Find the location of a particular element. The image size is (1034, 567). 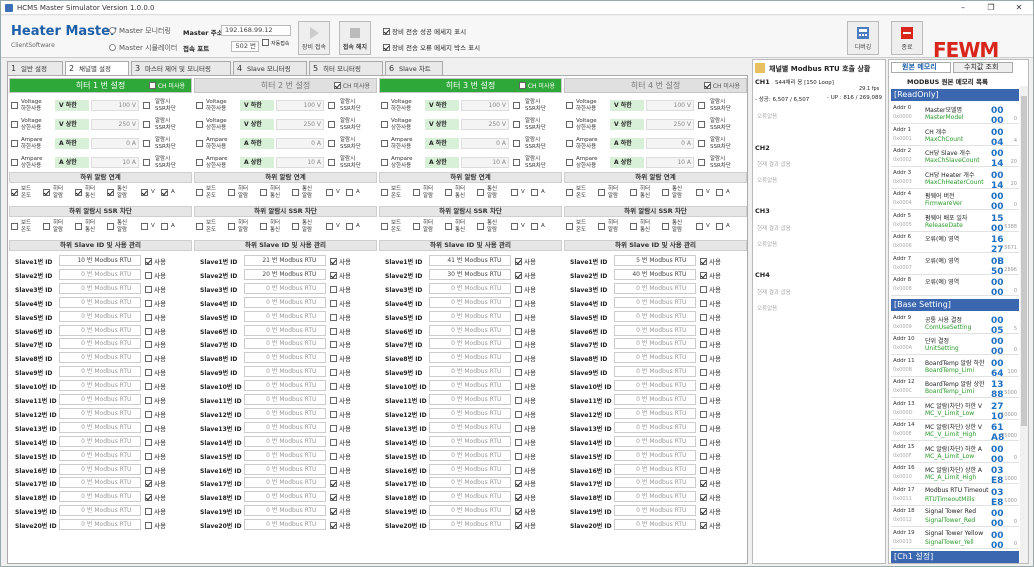

tab-heater-monitoring: 5 히터 모니터링 is located at coordinates (346, 68).